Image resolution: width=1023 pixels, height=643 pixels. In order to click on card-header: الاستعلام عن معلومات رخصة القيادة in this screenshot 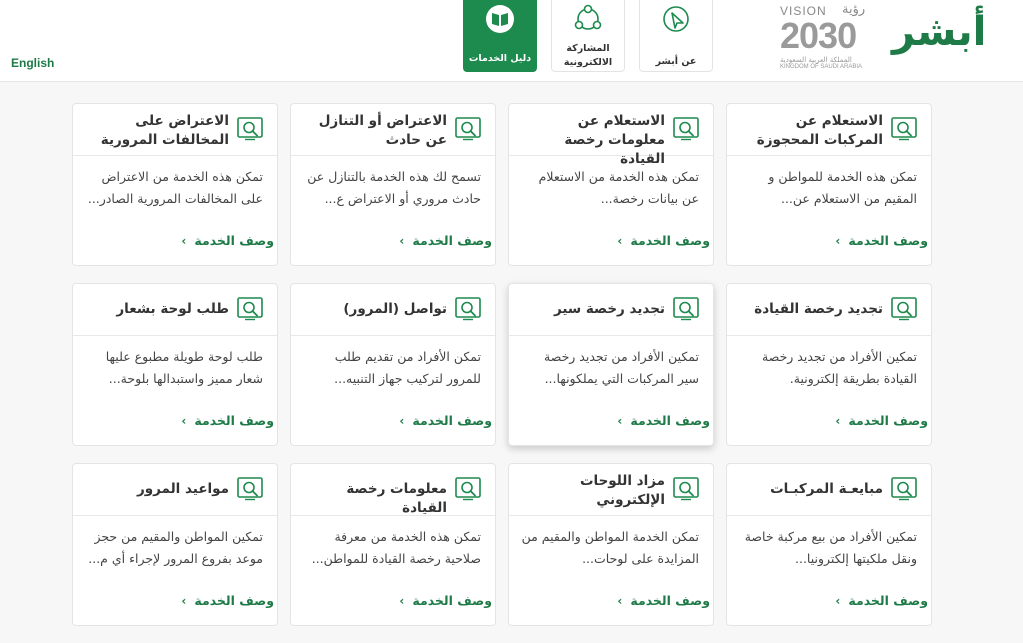, I will do `click(611, 135)`.